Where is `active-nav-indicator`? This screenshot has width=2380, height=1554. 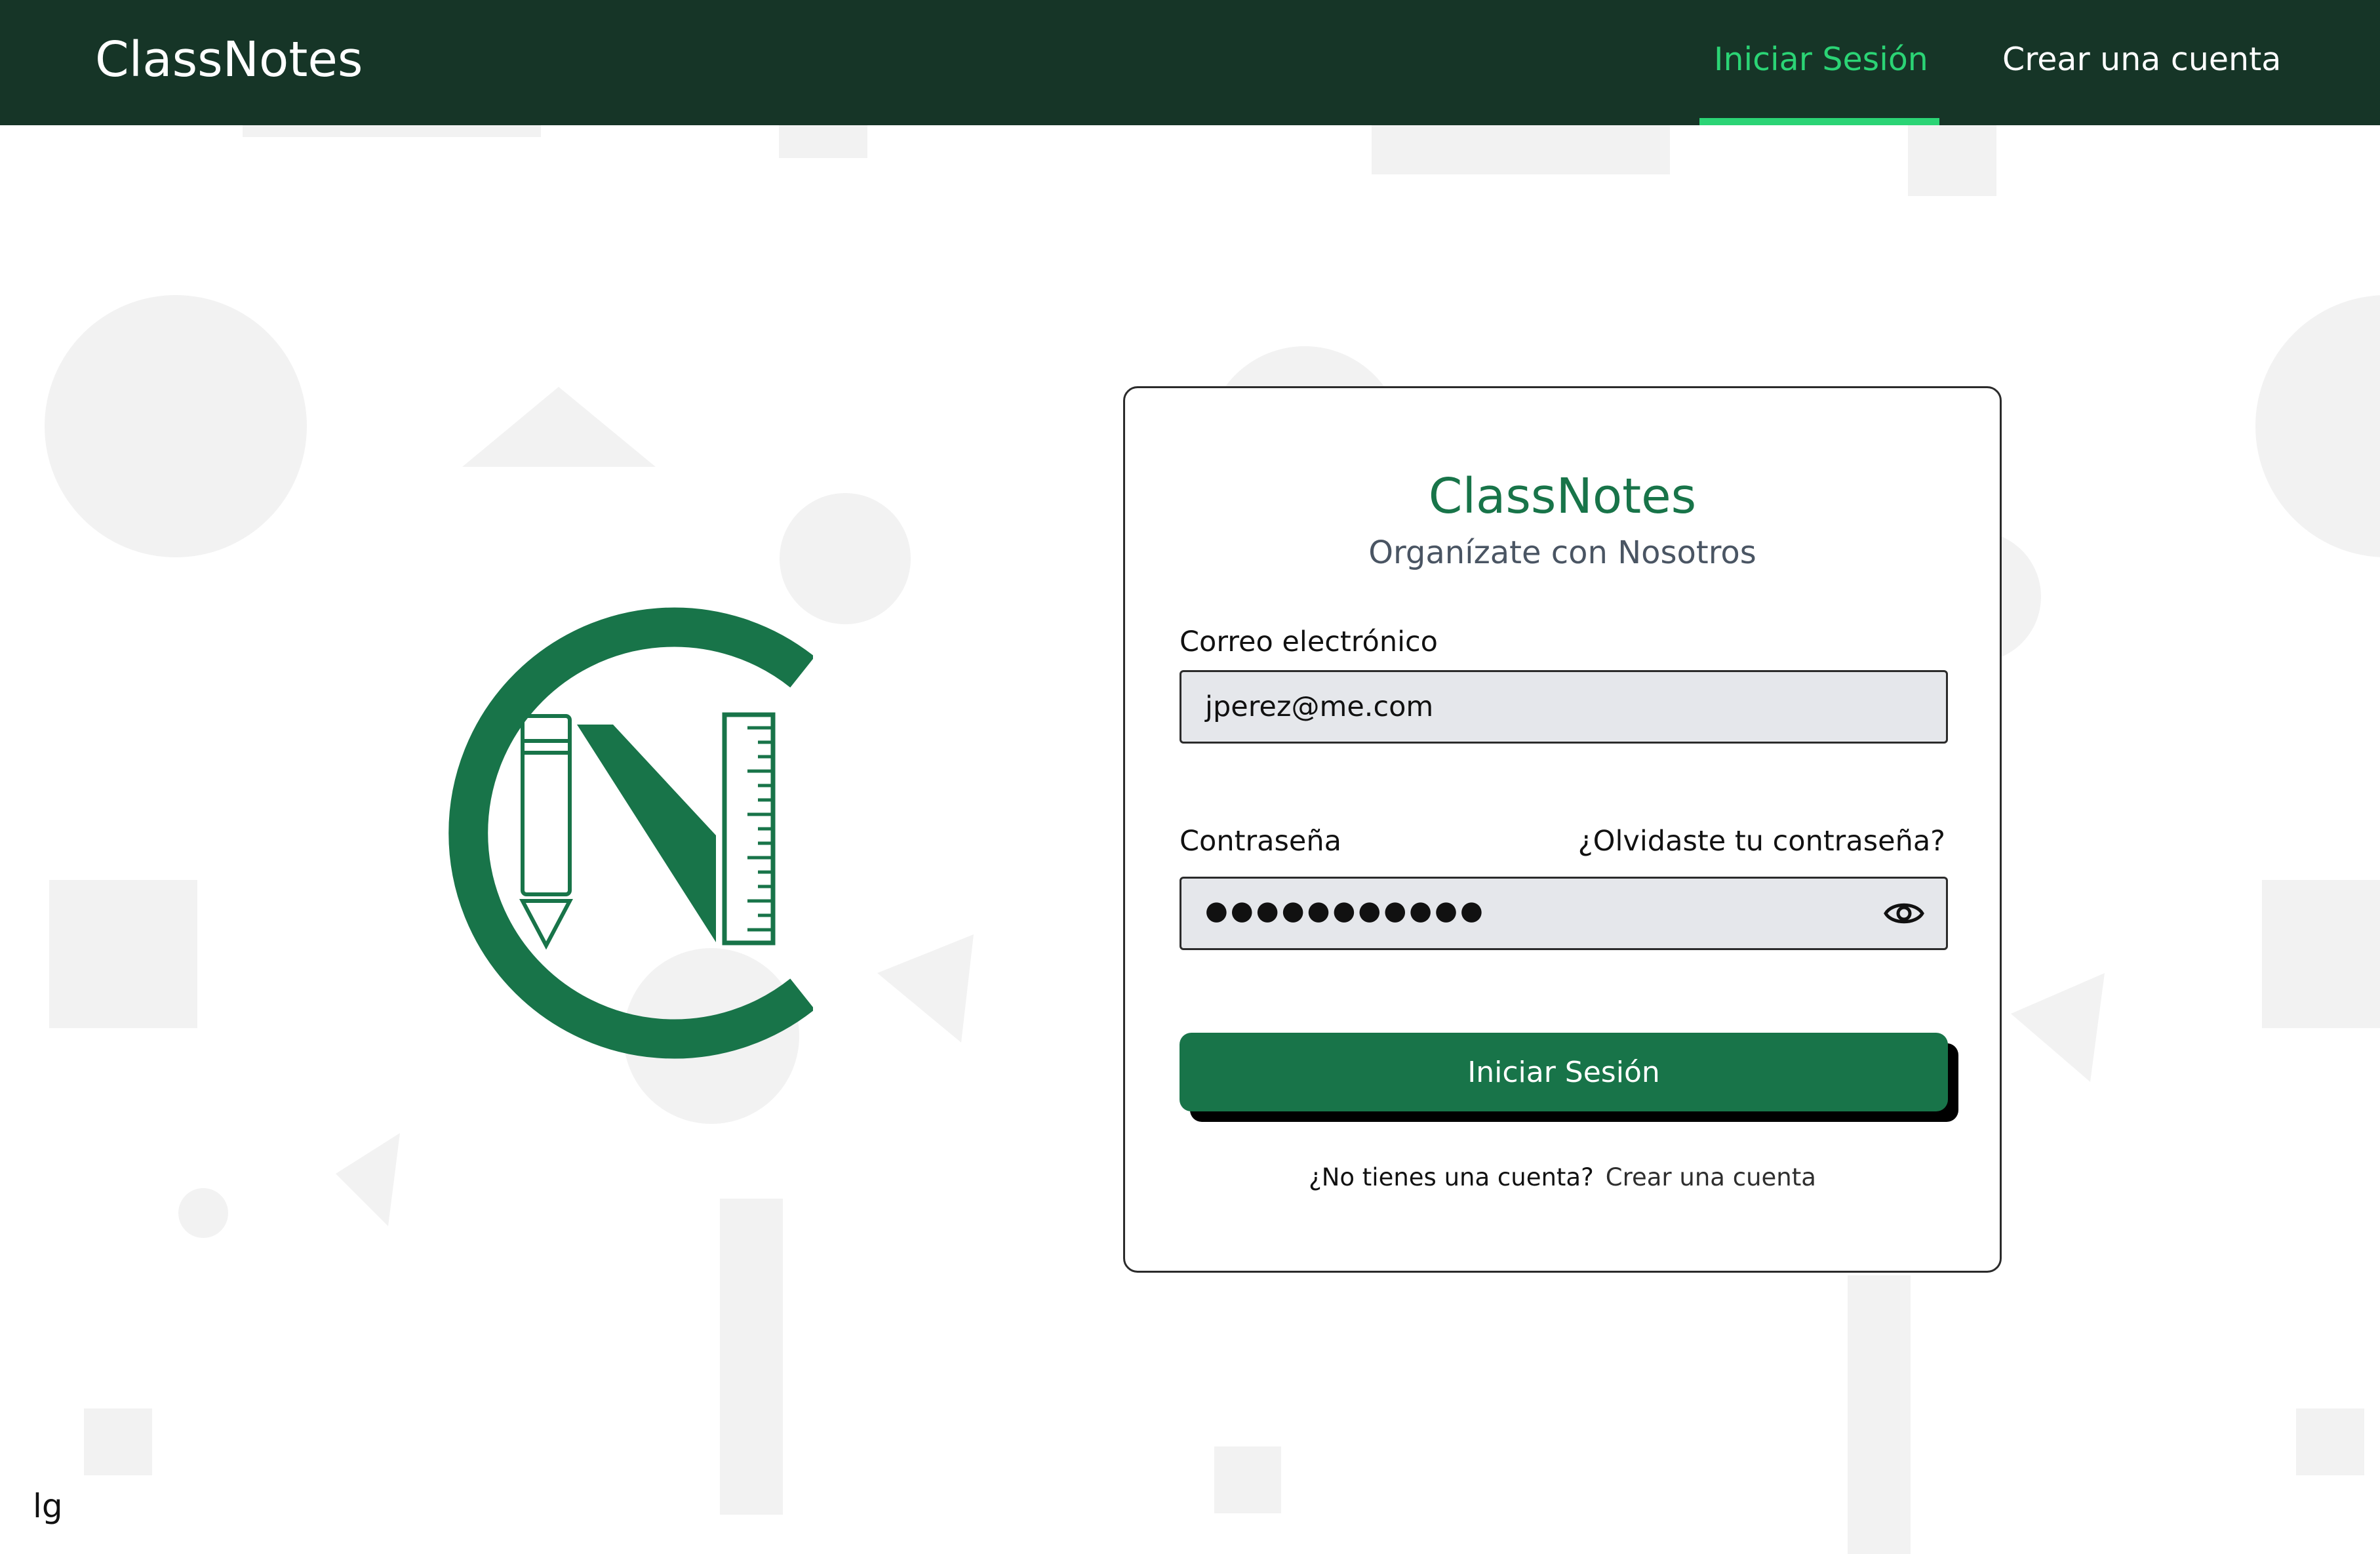 active-nav-indicator is located at coordinates (1819, 121).